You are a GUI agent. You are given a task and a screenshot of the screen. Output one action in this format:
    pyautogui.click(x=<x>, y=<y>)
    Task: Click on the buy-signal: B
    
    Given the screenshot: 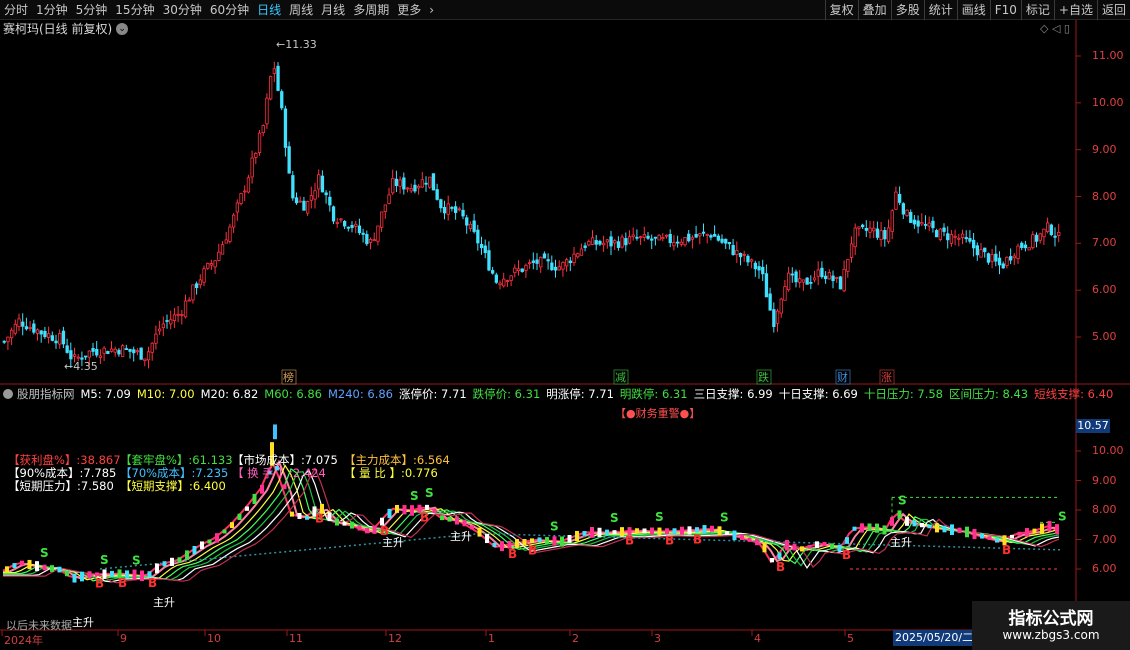 What is the action you would take?
    pyautogui.click(x=152, y=583)
    